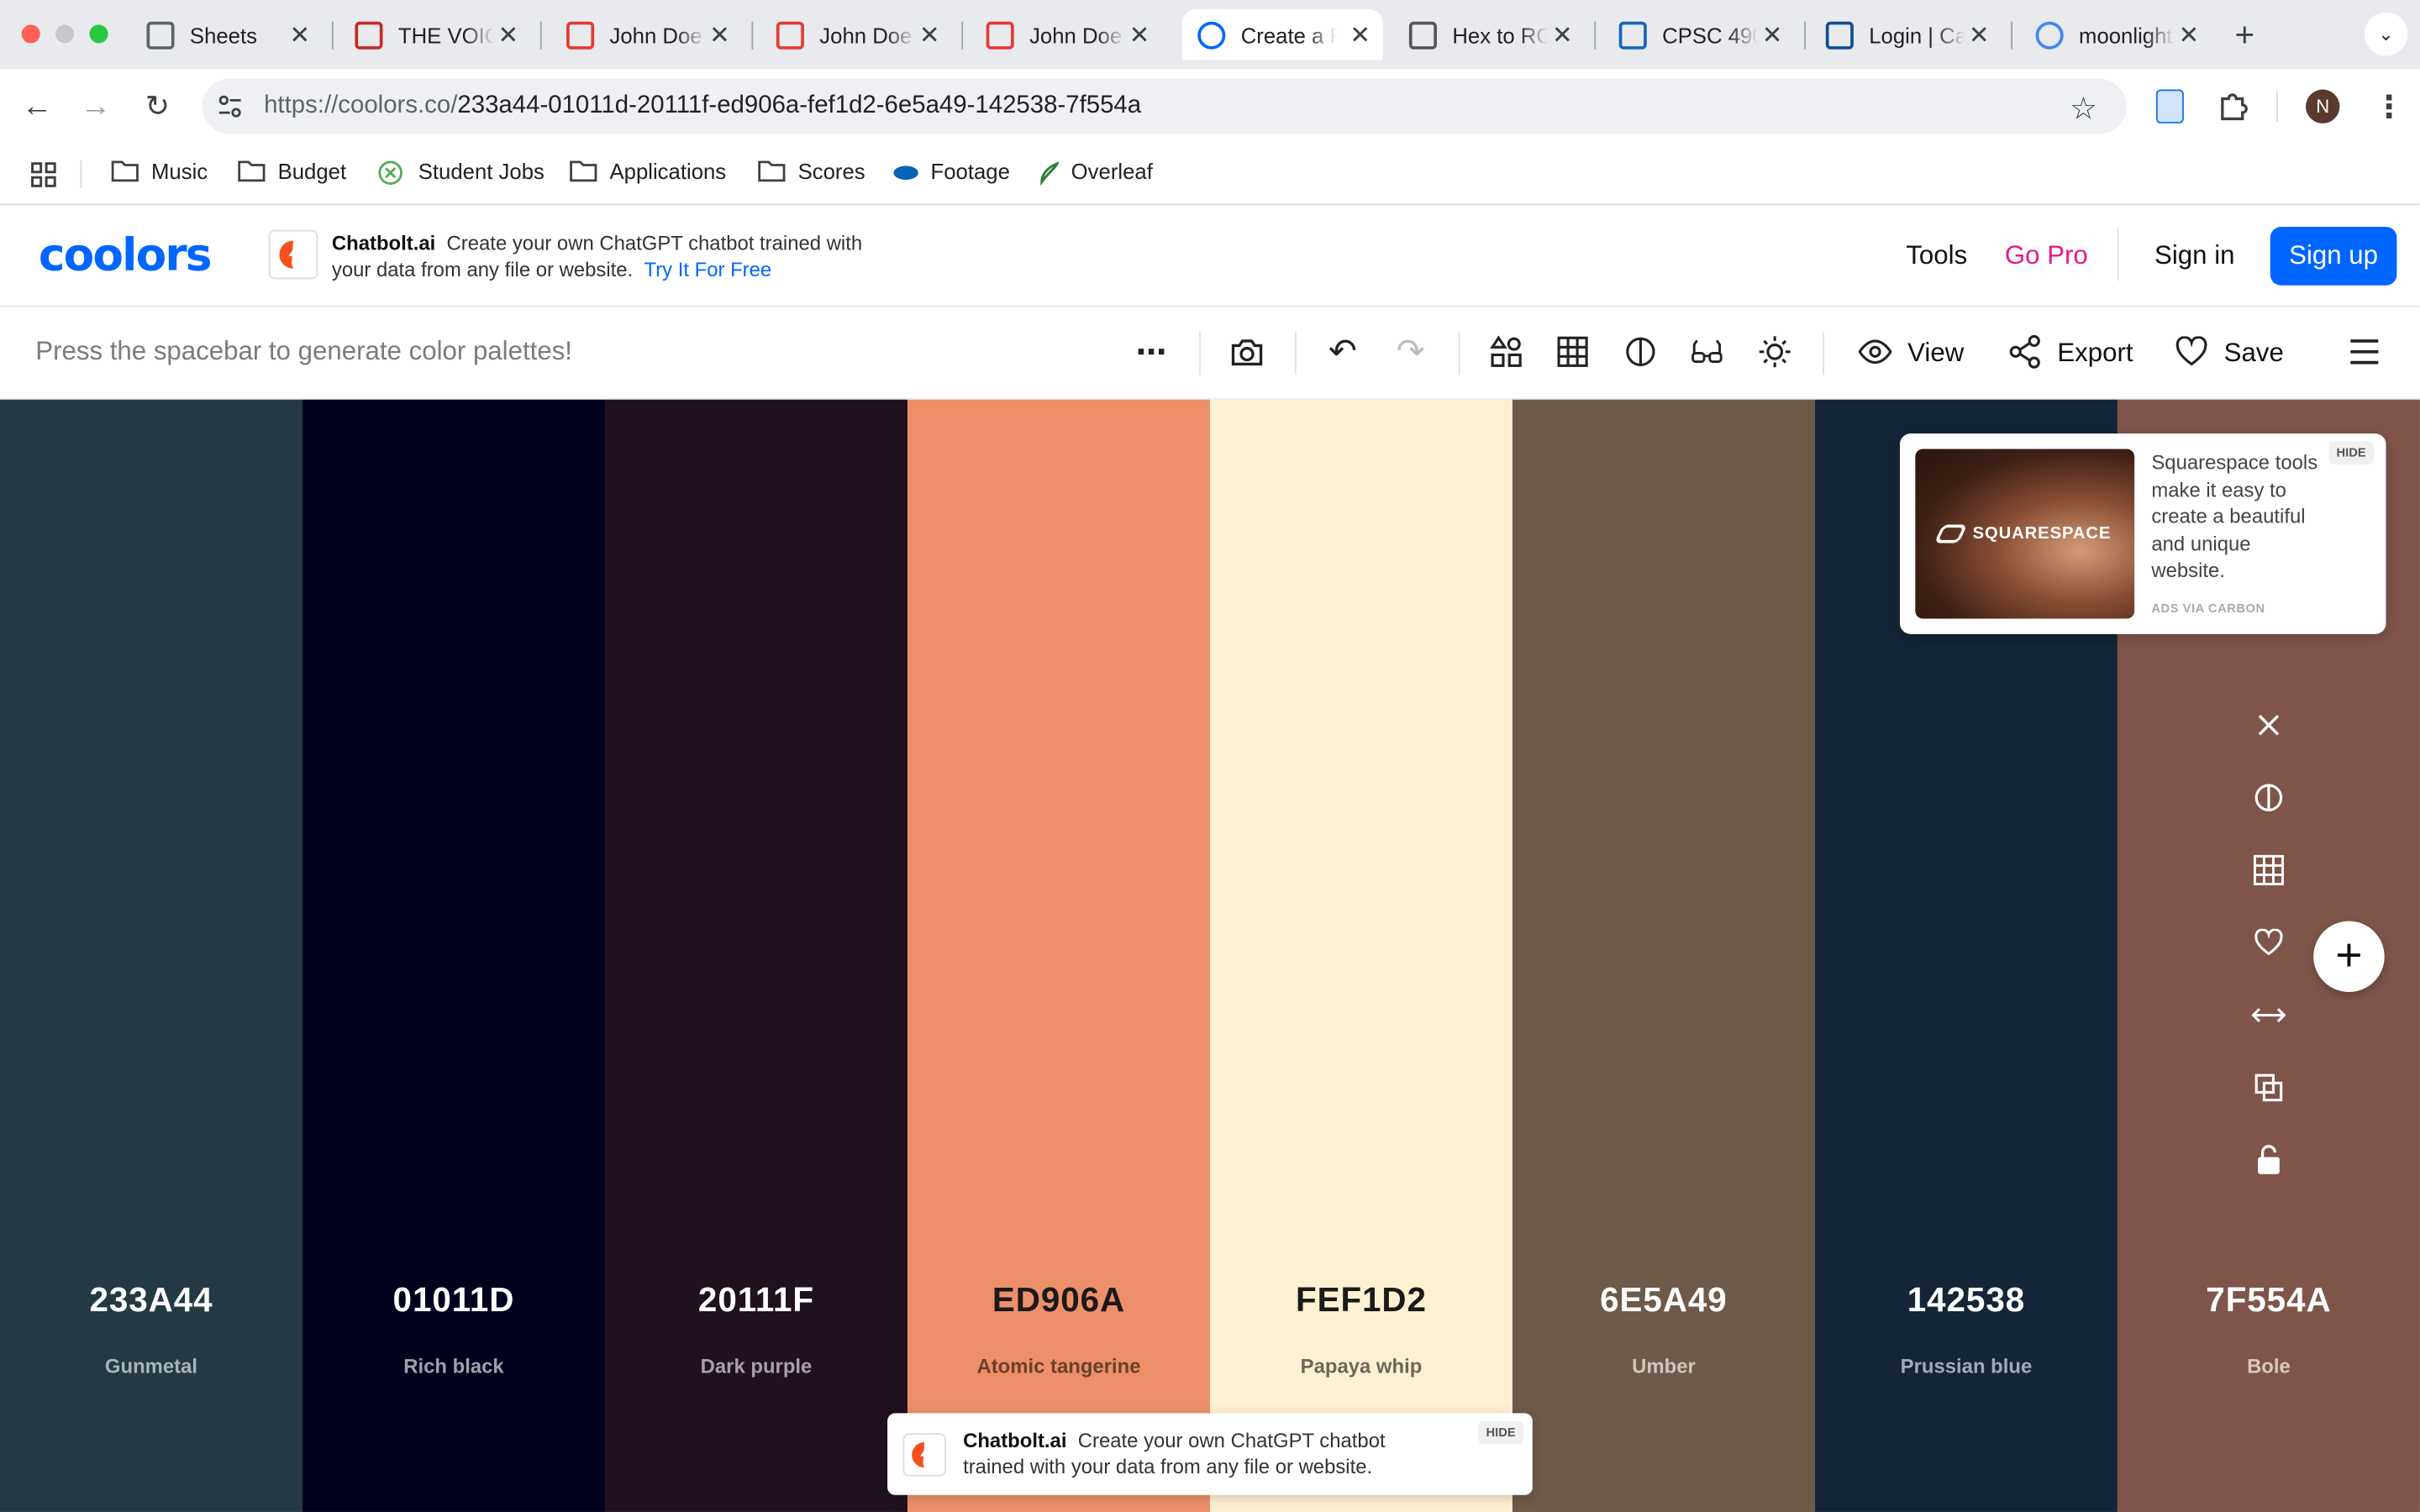  What do you see at coordinates (44, 179) in the screenshot?
I see `apps-grid-icon` at bounding box center [44, 179].